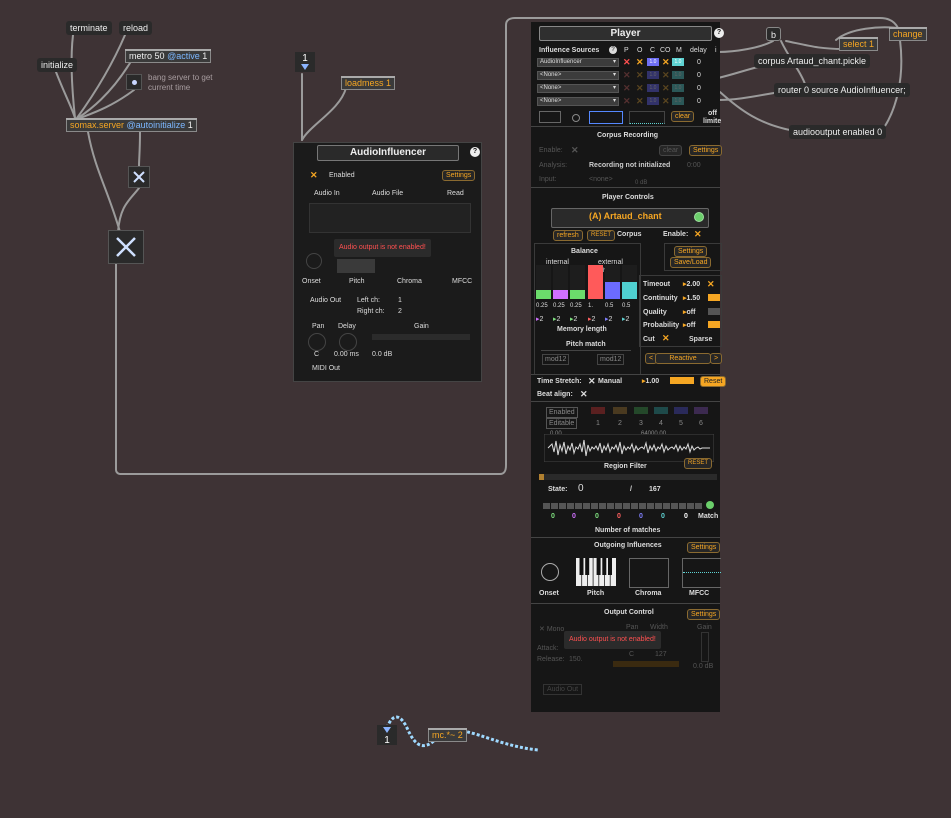 The image size is (951, 818). I want to click on region-editable-button: Editable, so click(562, 423).